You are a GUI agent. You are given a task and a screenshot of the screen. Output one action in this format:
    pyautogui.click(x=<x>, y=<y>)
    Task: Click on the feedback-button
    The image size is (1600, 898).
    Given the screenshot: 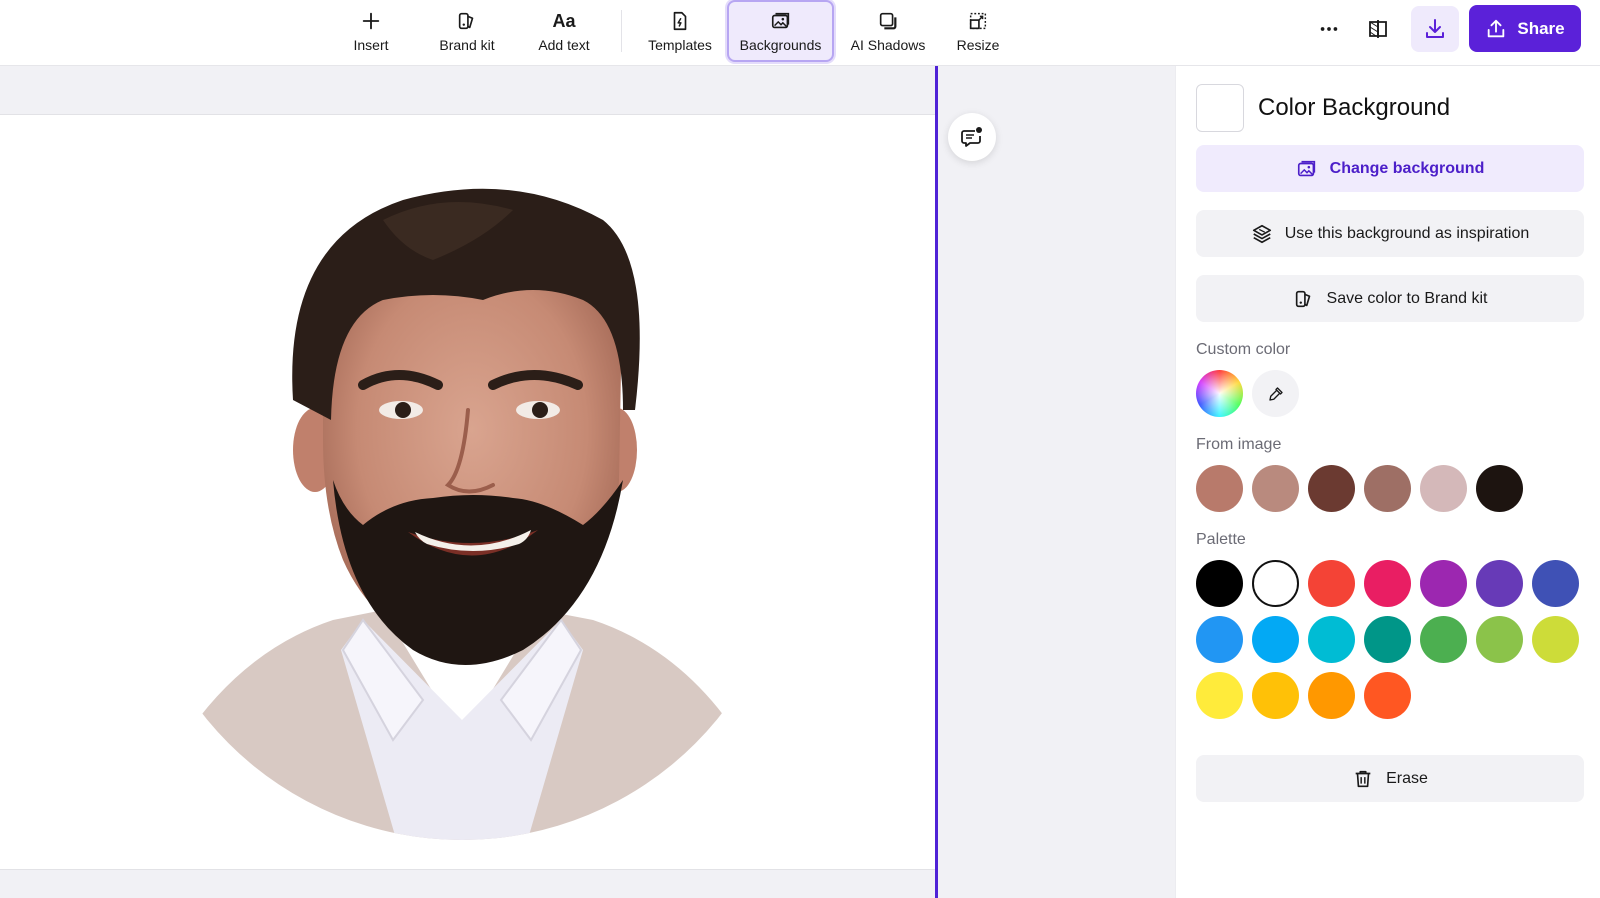 What is the action you would take?
    pyautogui.click(x=972, y=137)
    